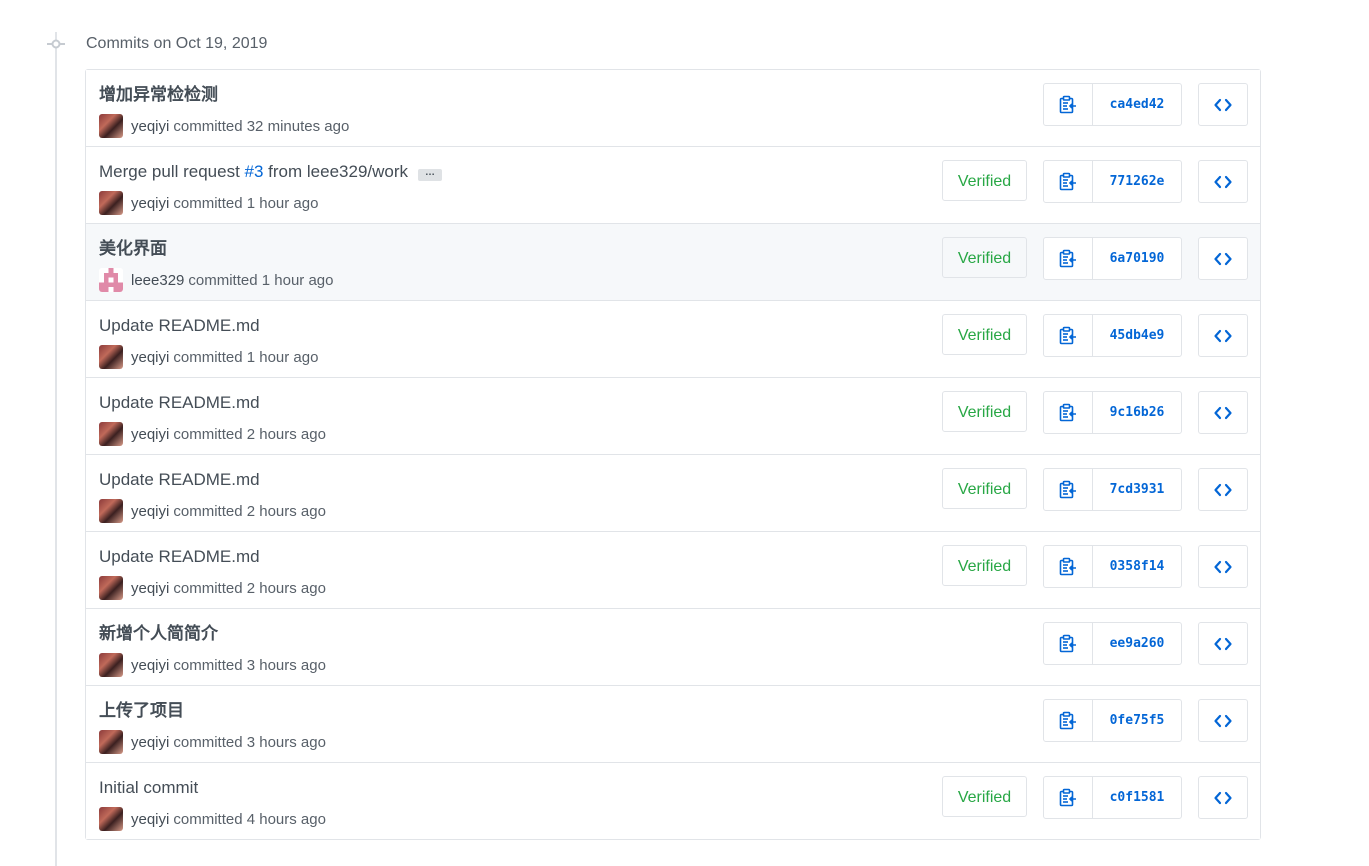  Describe the element at coordinates (1137, 258) in the screenshot. I see `commit-sha-link: 6a70190` at that location.